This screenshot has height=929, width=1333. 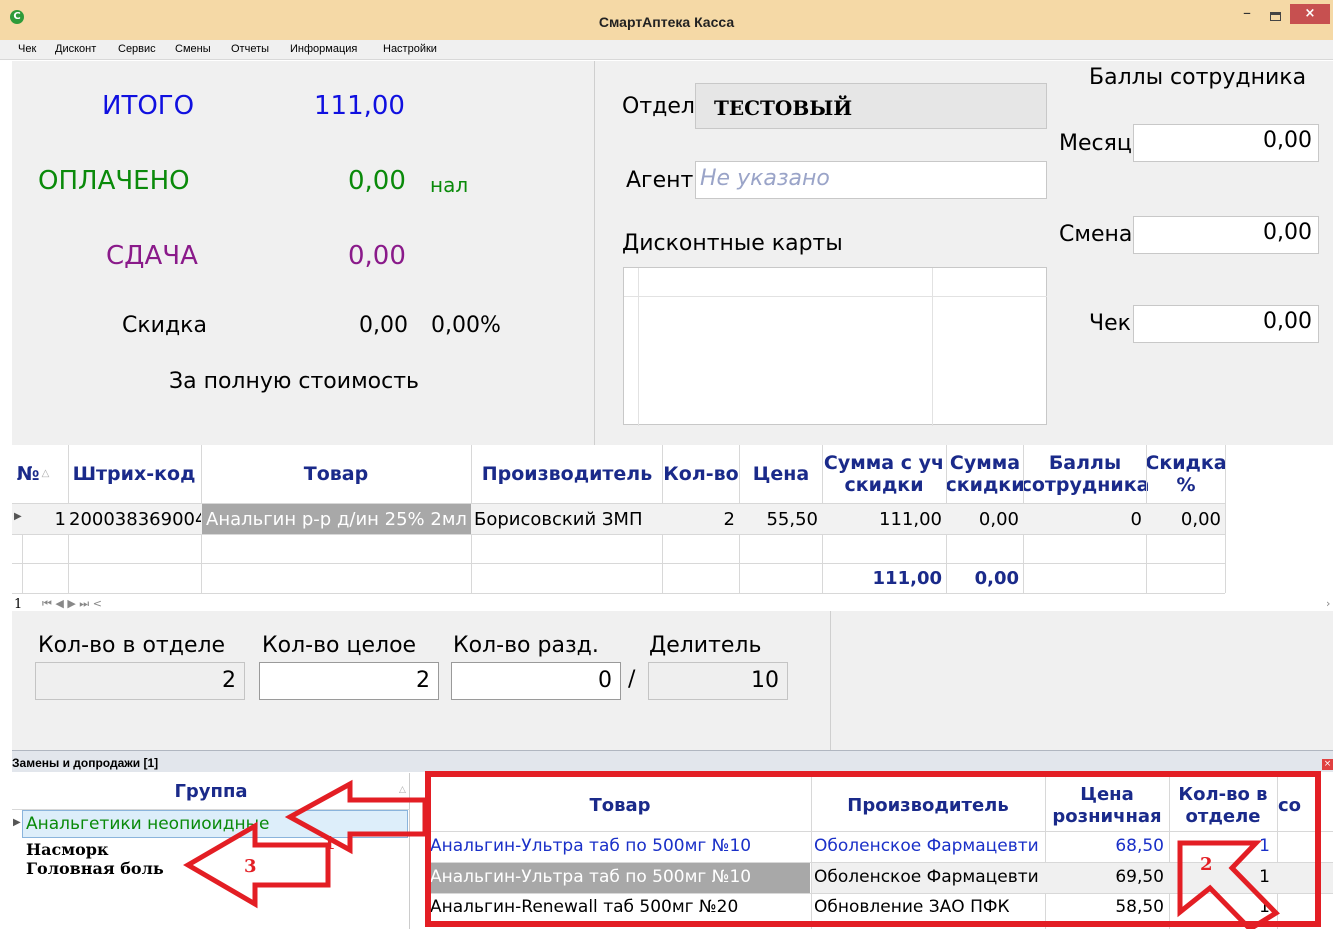 What do you see at coordinates (329, 843) in the screenshot?
I see `annotation-number-1: 1` at bounding box center [329, 843].